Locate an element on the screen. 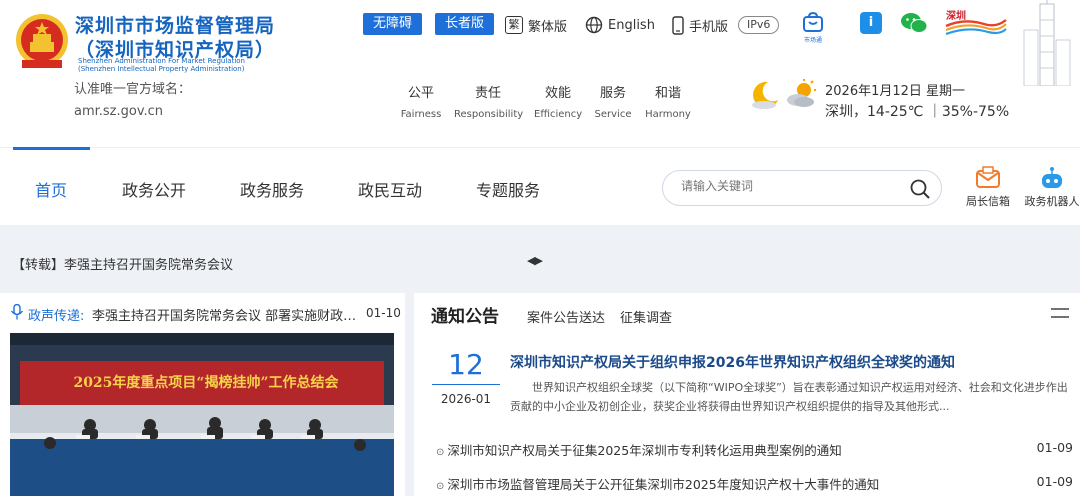  wechat-icon is located at coordinates (914, 25).